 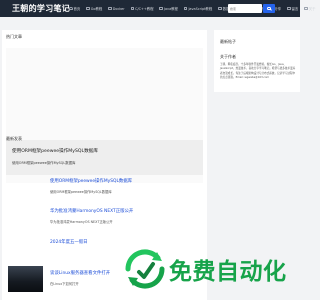 What do you see at coordinates (44, 163) in the screenshot?
I see `featured-subtitle: 使用ORM框架peewee操作MySQL数据库` at bounding box center [44, 163].